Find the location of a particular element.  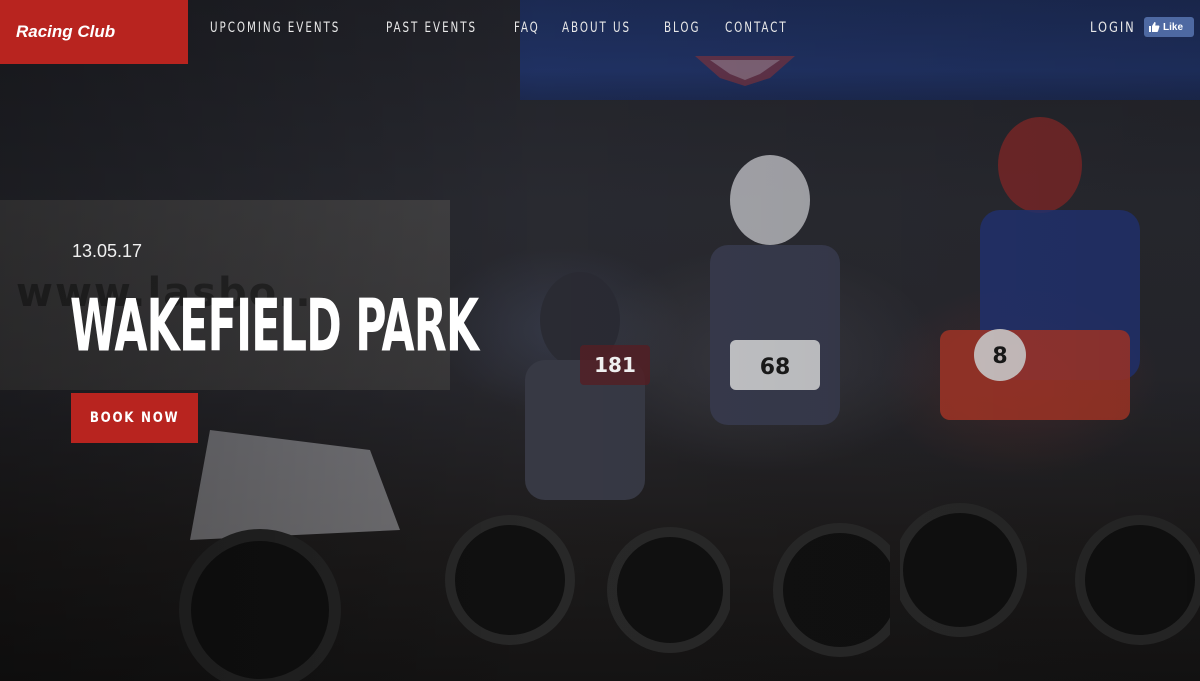

login-link: LOGIN is located at coordinates (1113, 28).